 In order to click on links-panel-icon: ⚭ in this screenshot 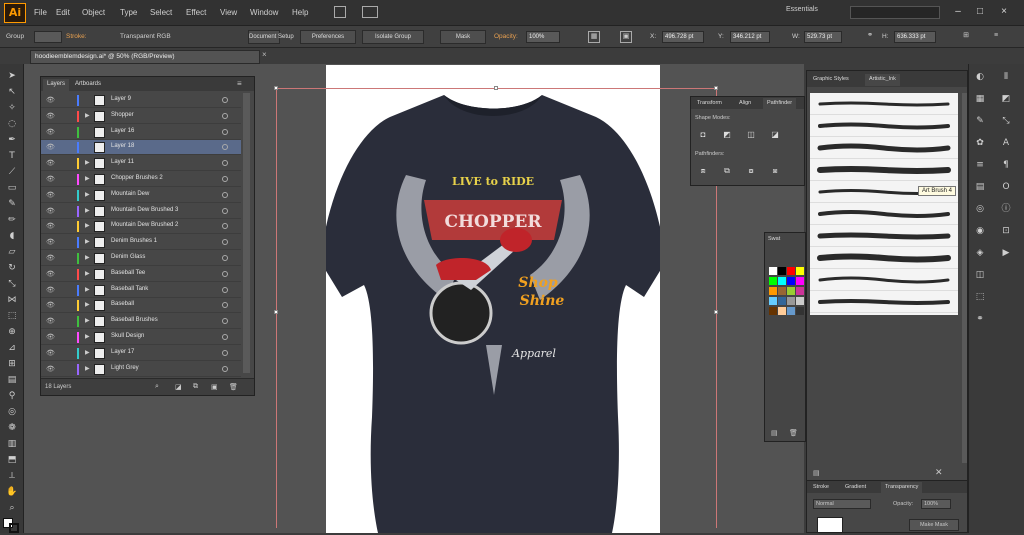, I will do `click(980, 319)`.